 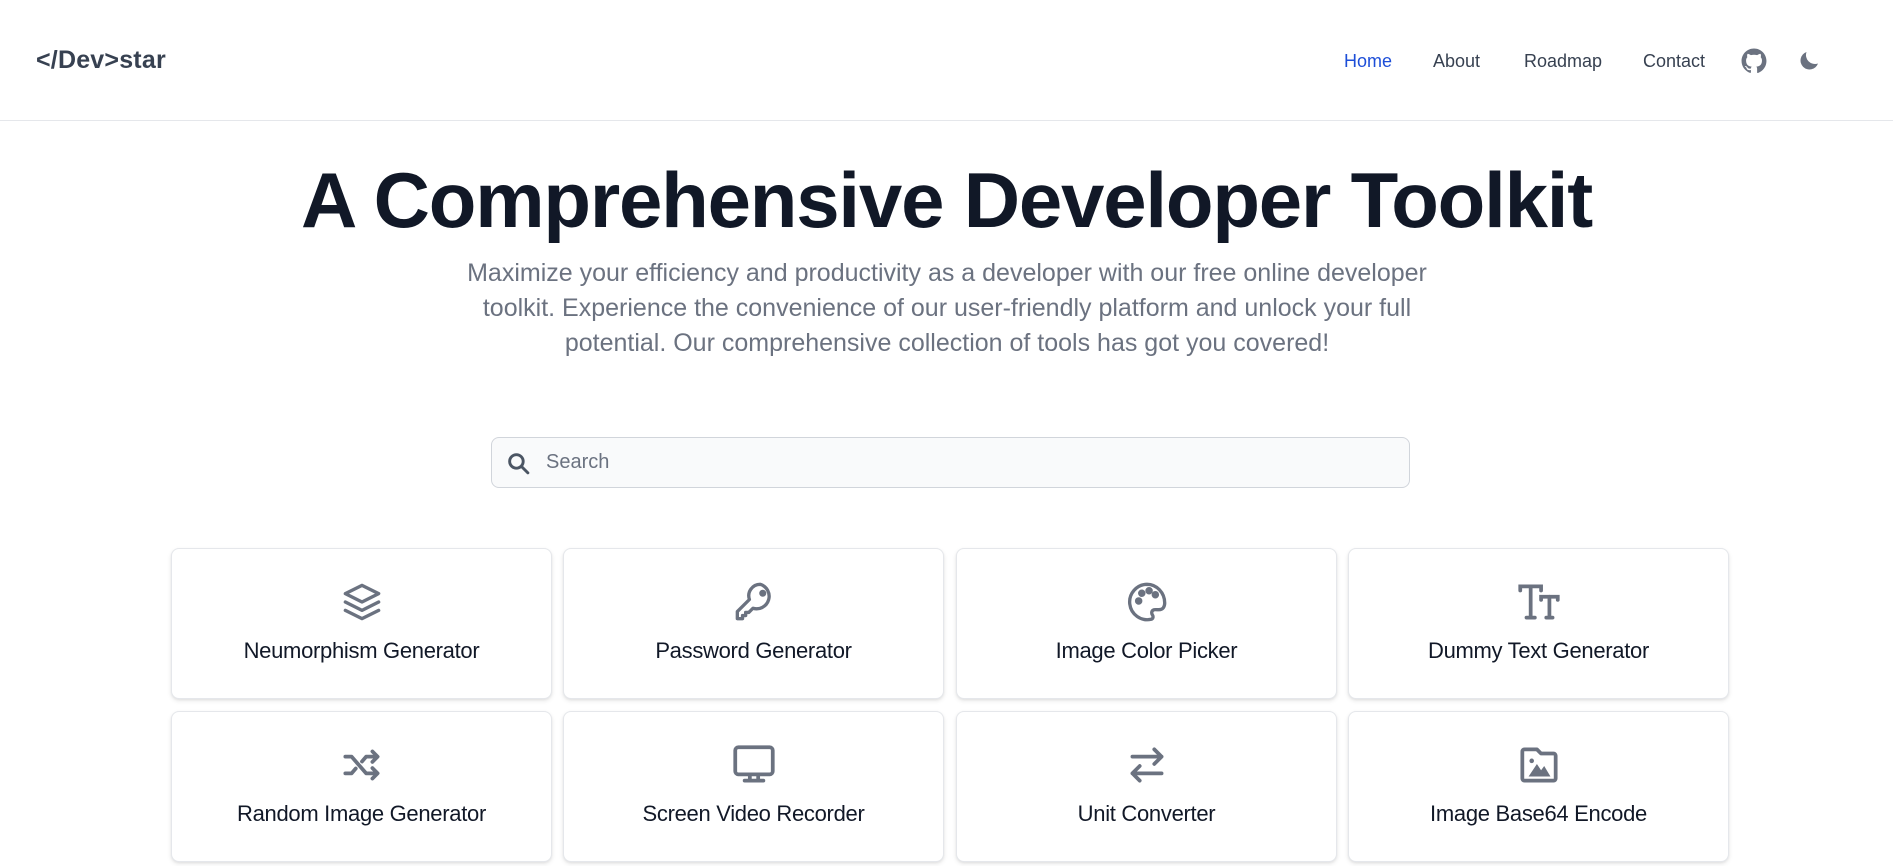 I want to click on search-input, so click(x=971, y=462).